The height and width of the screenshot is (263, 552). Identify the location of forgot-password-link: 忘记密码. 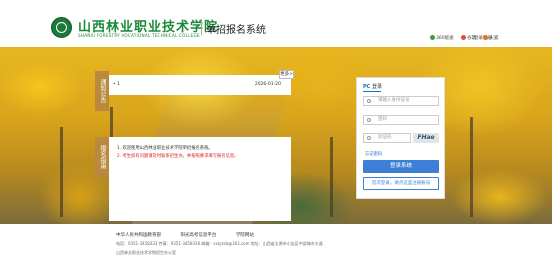
(373, 154).